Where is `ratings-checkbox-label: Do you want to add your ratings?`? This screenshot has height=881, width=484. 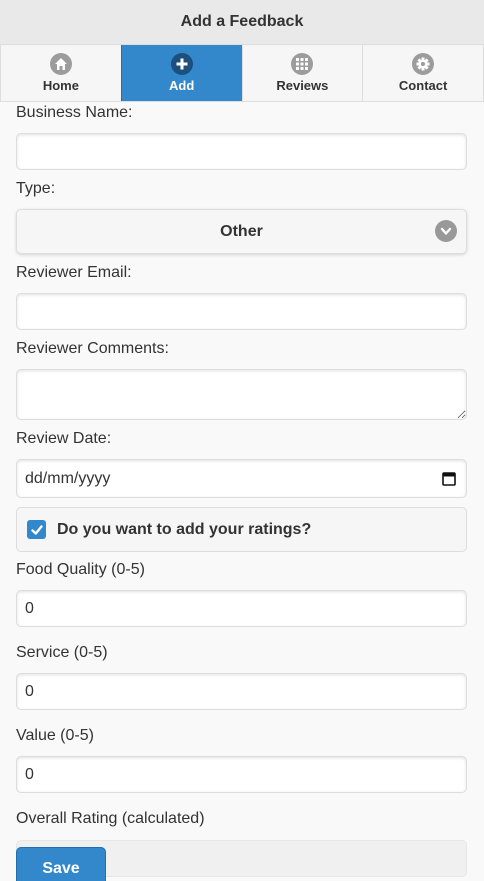
ratings-checkbox-label: Do you want to add your ratings? is located at coordinates (184, 529).